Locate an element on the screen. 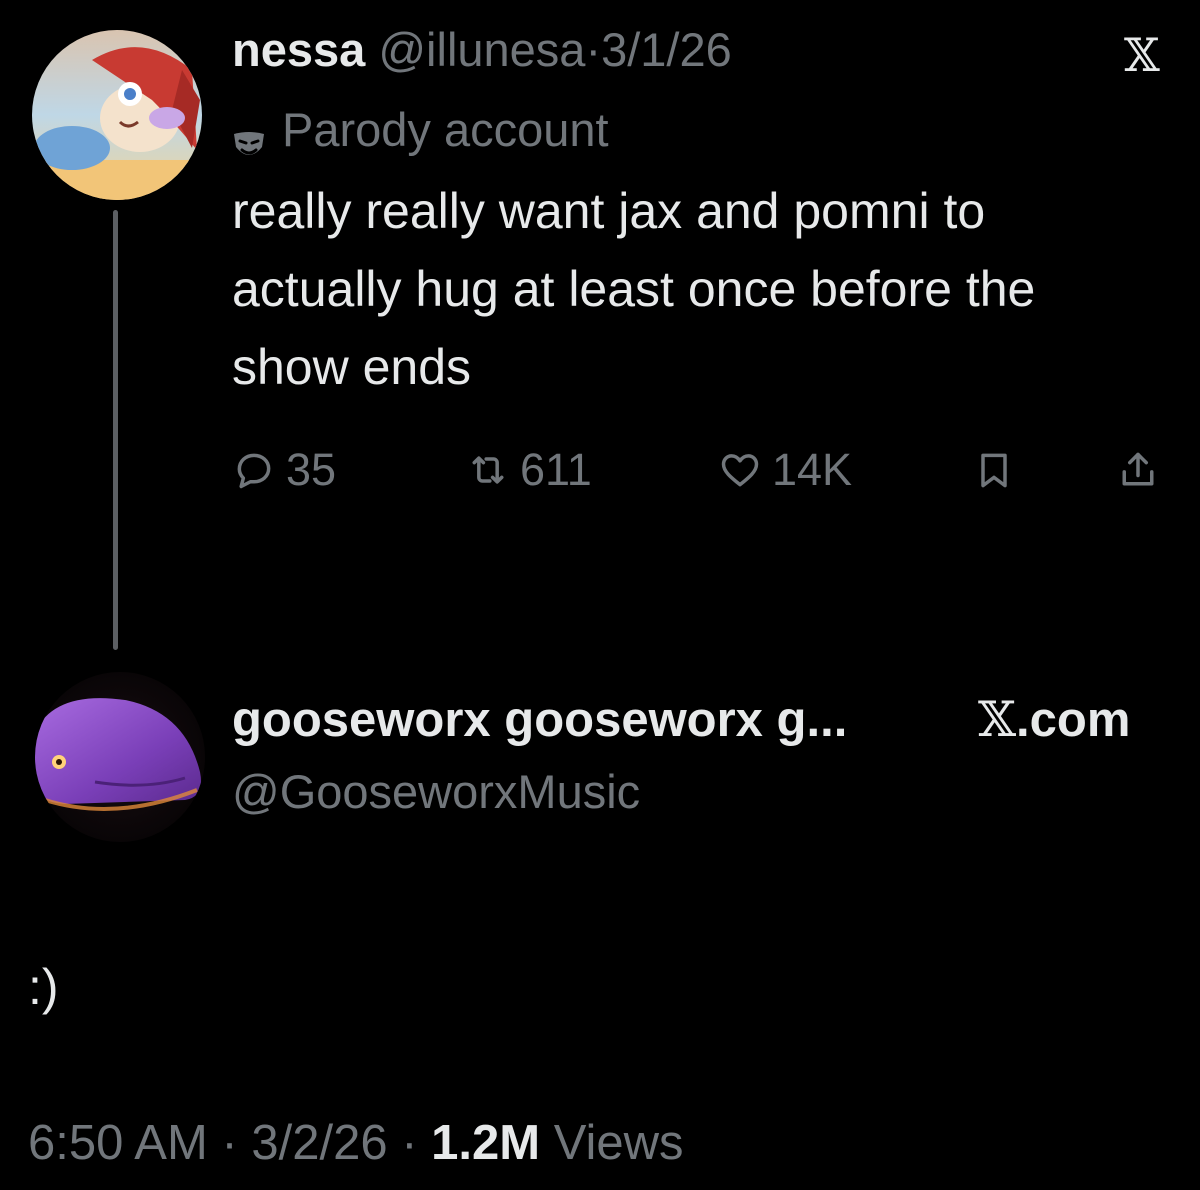 This screenshot has width=1200, height=1190. avatar-gooseworx is located at coordinates (120, 757).